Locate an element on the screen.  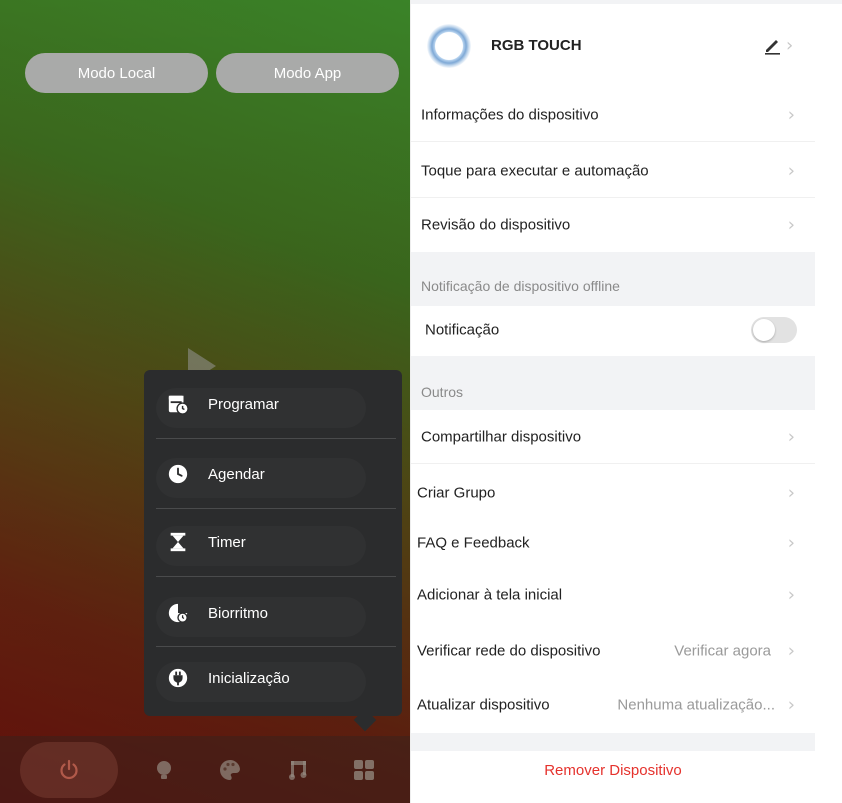
row-add-home-screen: Adicionar à tela inicial › is located at coordinates (613, 595).